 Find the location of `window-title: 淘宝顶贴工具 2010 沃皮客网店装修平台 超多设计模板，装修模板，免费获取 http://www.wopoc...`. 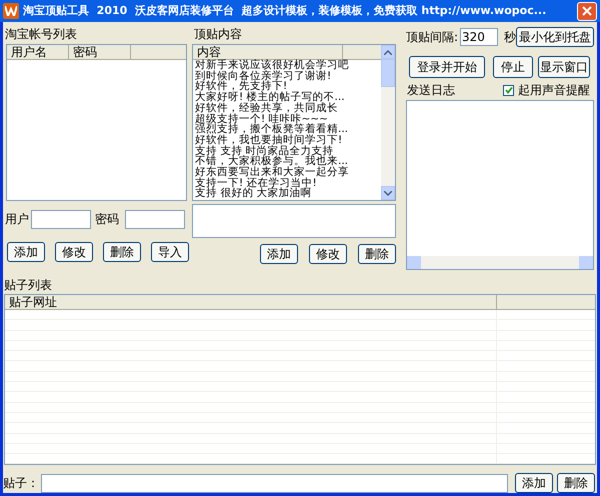

window-title: 淘宝顶贴工具 2010 沃皮客网店装修平台 超多设计模板，装修模板，免费获取 http://www.wopoc... is located at coordinates (285, 10).